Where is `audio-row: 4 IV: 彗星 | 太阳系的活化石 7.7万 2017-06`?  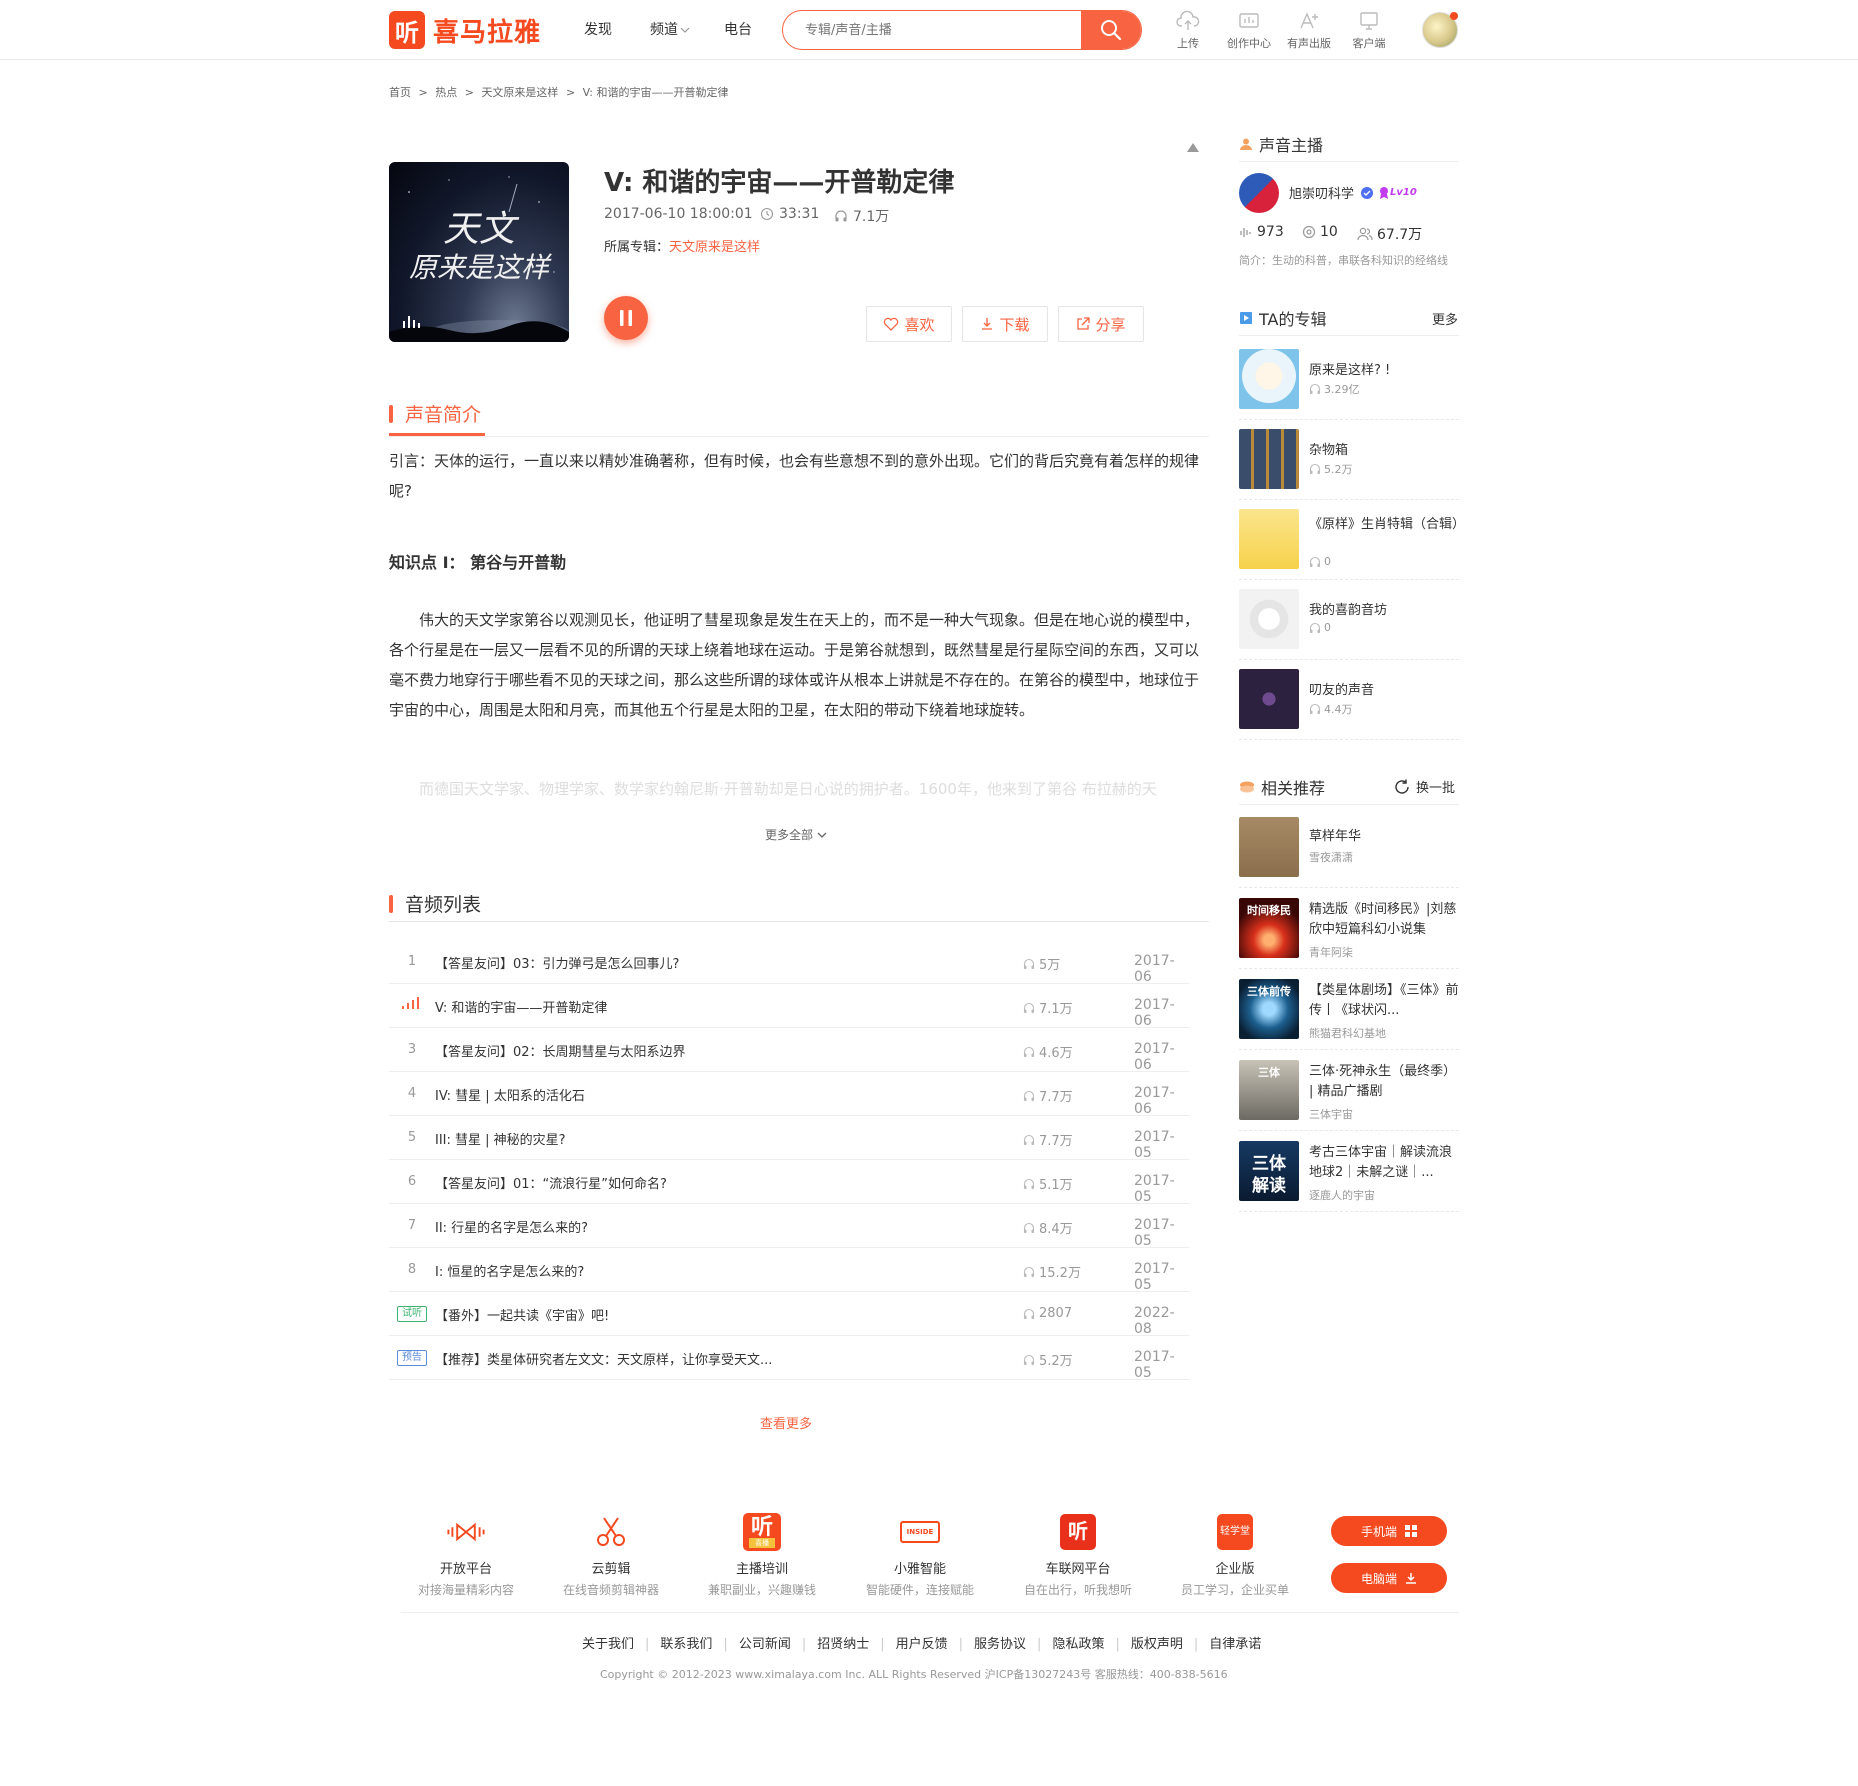
audio-row: 4 IV: 彗星 | 太阳系的活化石 7.7万 2017-06 is located at coordinates (789, 1094).